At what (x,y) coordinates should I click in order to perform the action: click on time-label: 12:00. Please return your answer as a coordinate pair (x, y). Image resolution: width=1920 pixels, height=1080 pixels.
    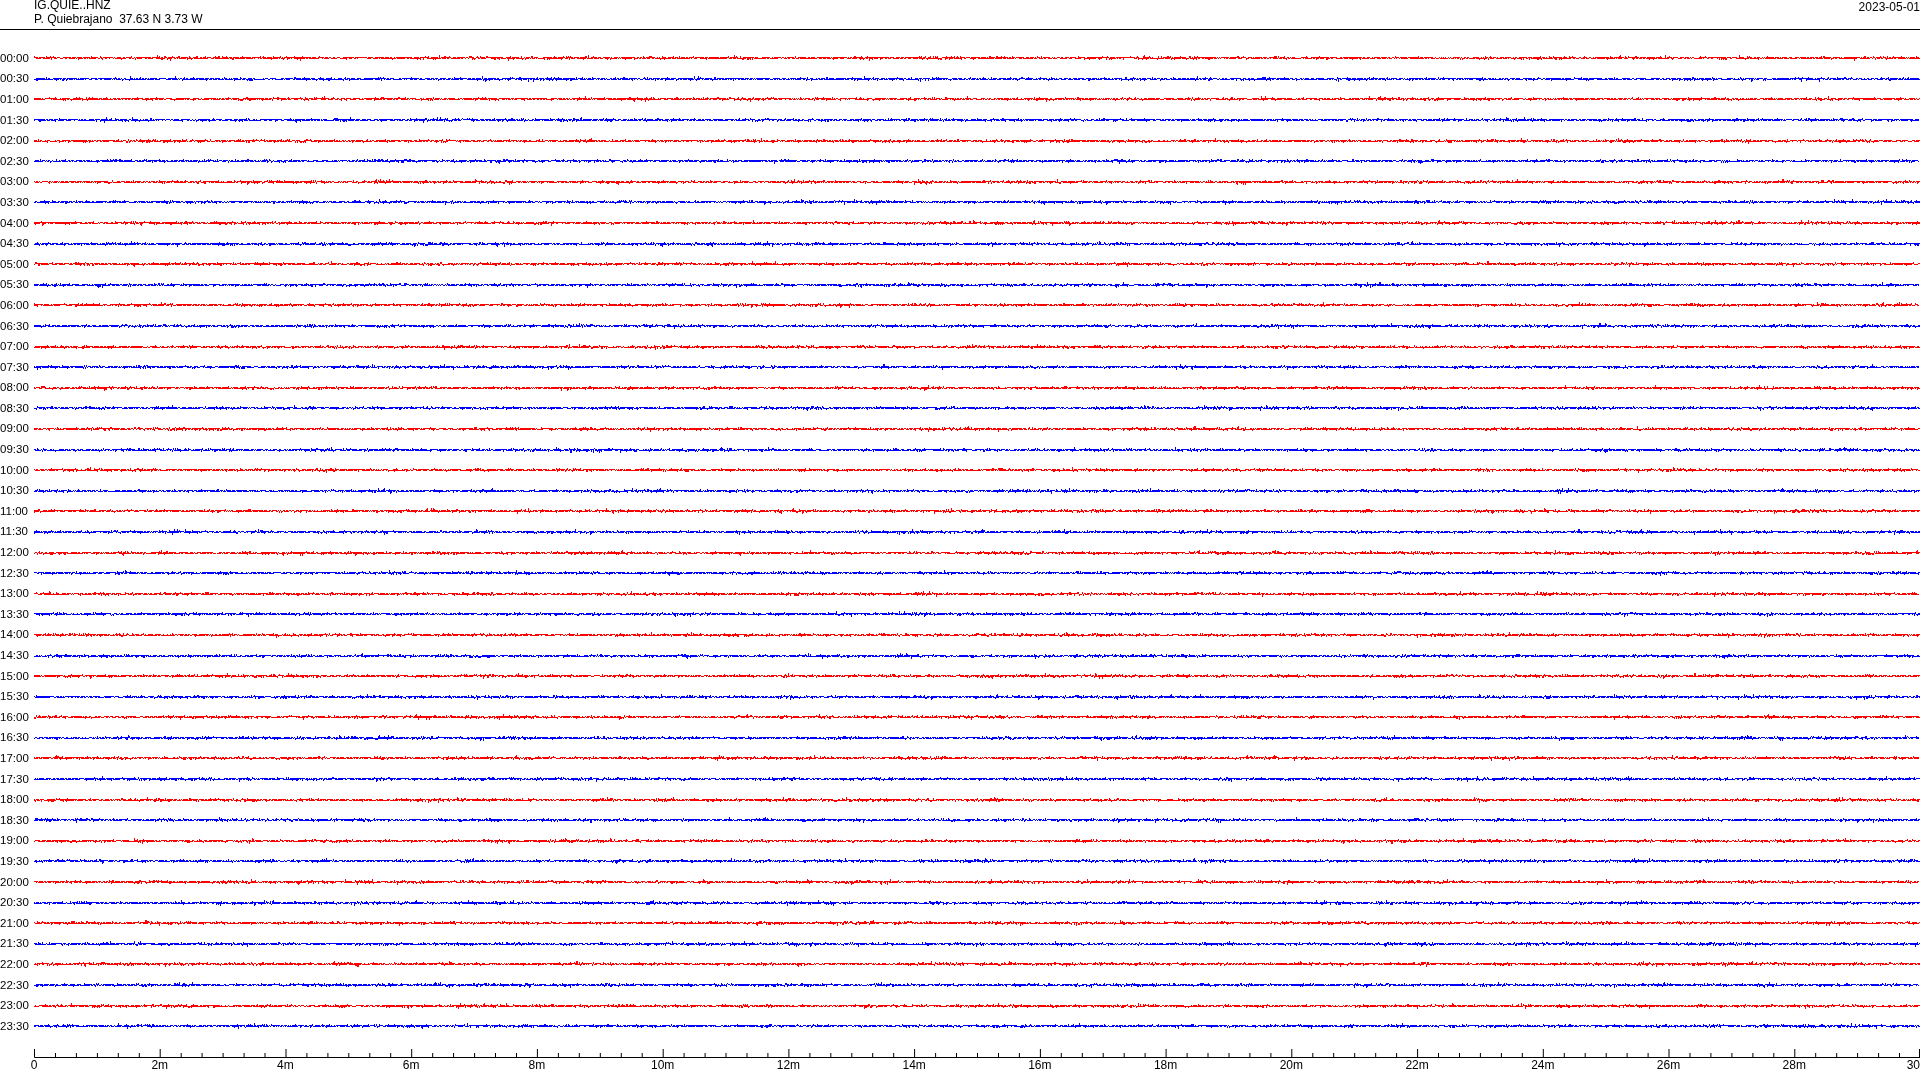
    Looking at the image, I should click on (15, 553).